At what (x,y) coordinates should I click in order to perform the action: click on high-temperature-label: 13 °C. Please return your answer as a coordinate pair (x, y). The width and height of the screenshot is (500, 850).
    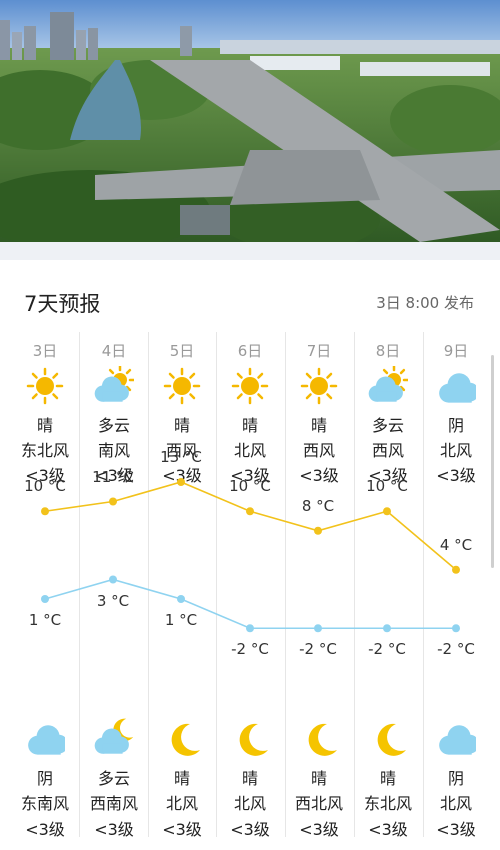
    Looking at the image, I should click on (181, 457).